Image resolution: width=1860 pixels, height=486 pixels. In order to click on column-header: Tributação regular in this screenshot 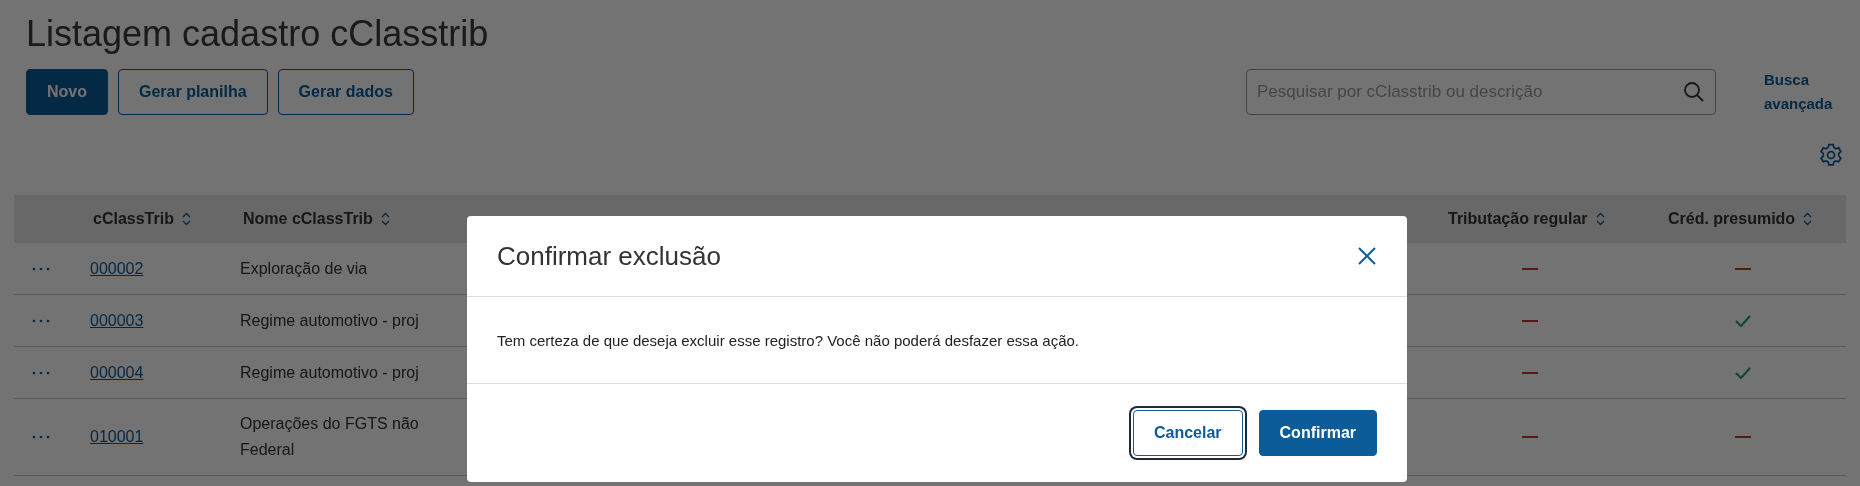, I will do `click(1518, 219)`.